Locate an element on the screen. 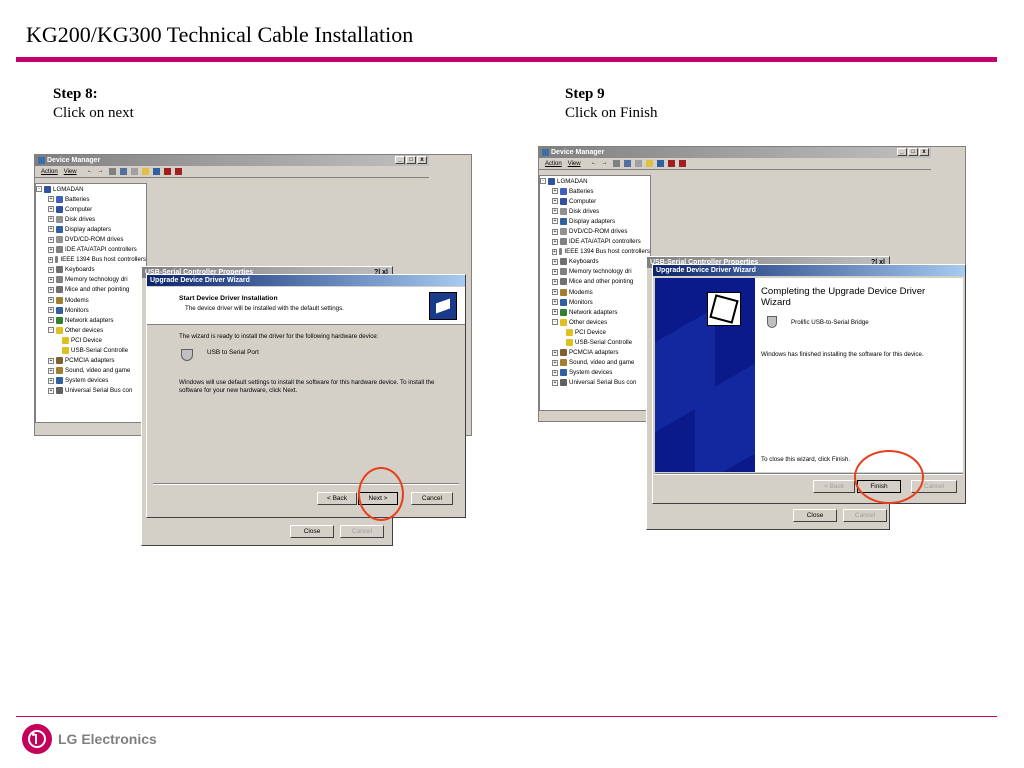 The image size is (1024, 768). properties-icon is located at coordinates (616, 163).